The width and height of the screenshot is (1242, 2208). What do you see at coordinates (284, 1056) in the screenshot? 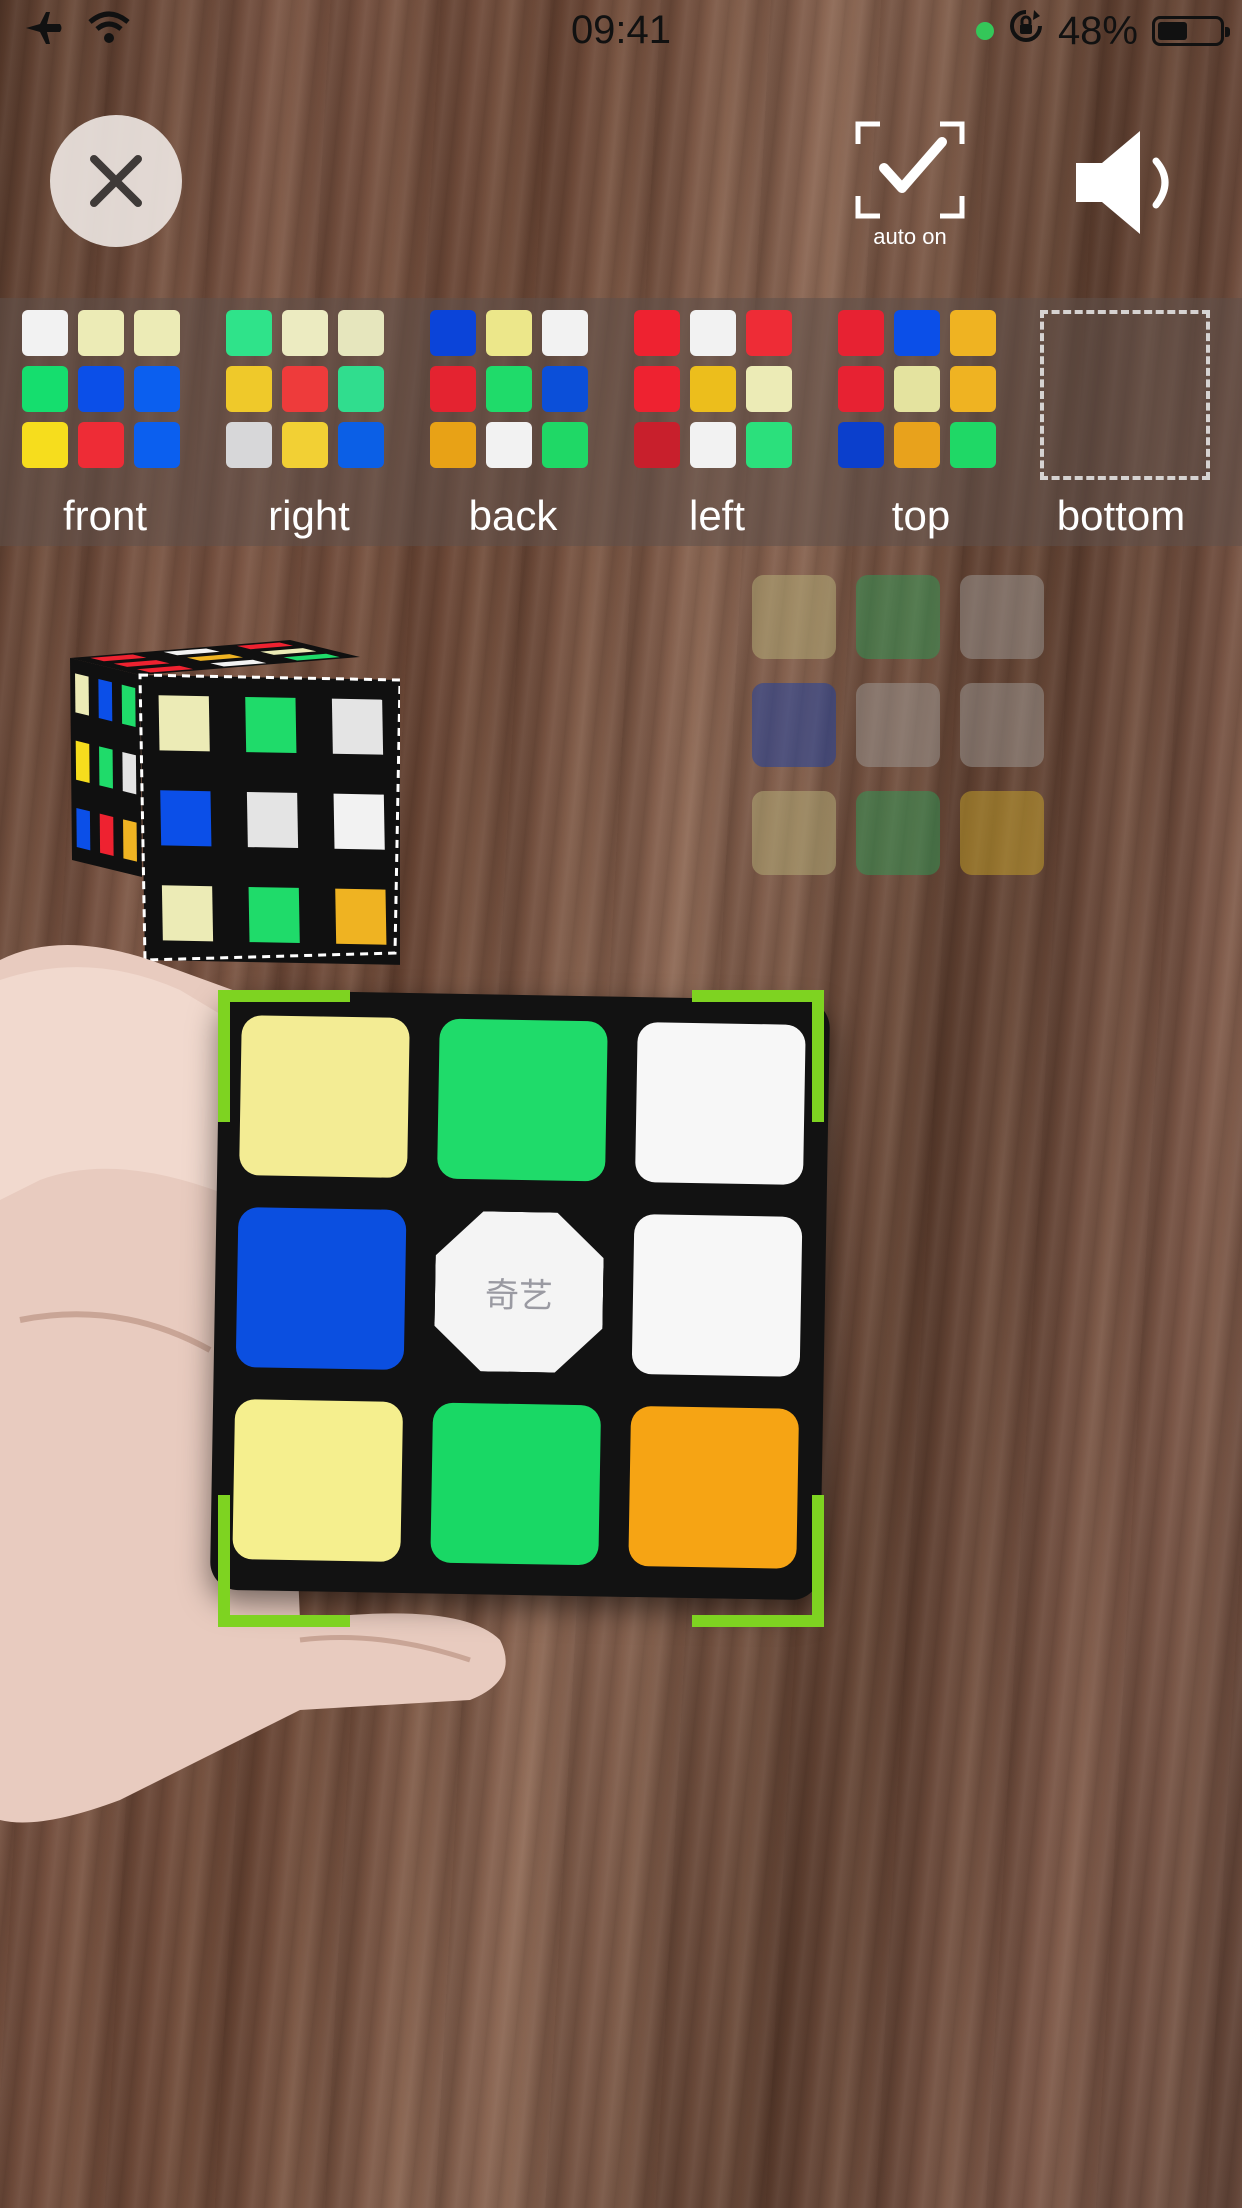
I see `scan-corner-tl` at bounding box center [284, 1056].